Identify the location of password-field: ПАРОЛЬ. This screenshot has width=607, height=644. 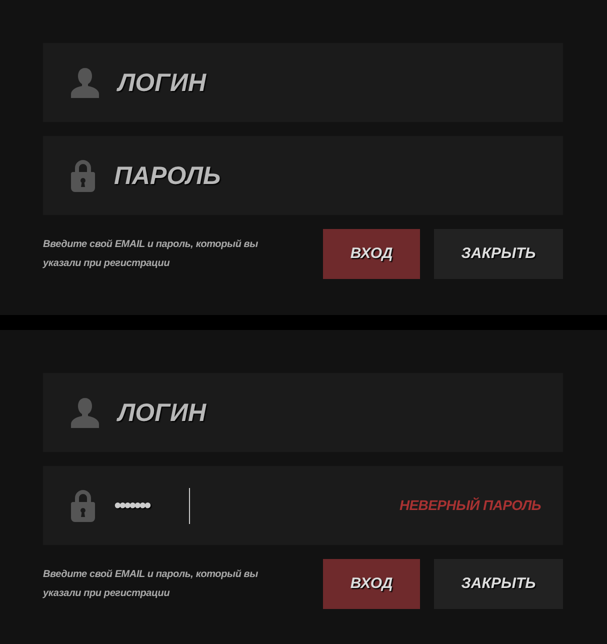
(235, 176).